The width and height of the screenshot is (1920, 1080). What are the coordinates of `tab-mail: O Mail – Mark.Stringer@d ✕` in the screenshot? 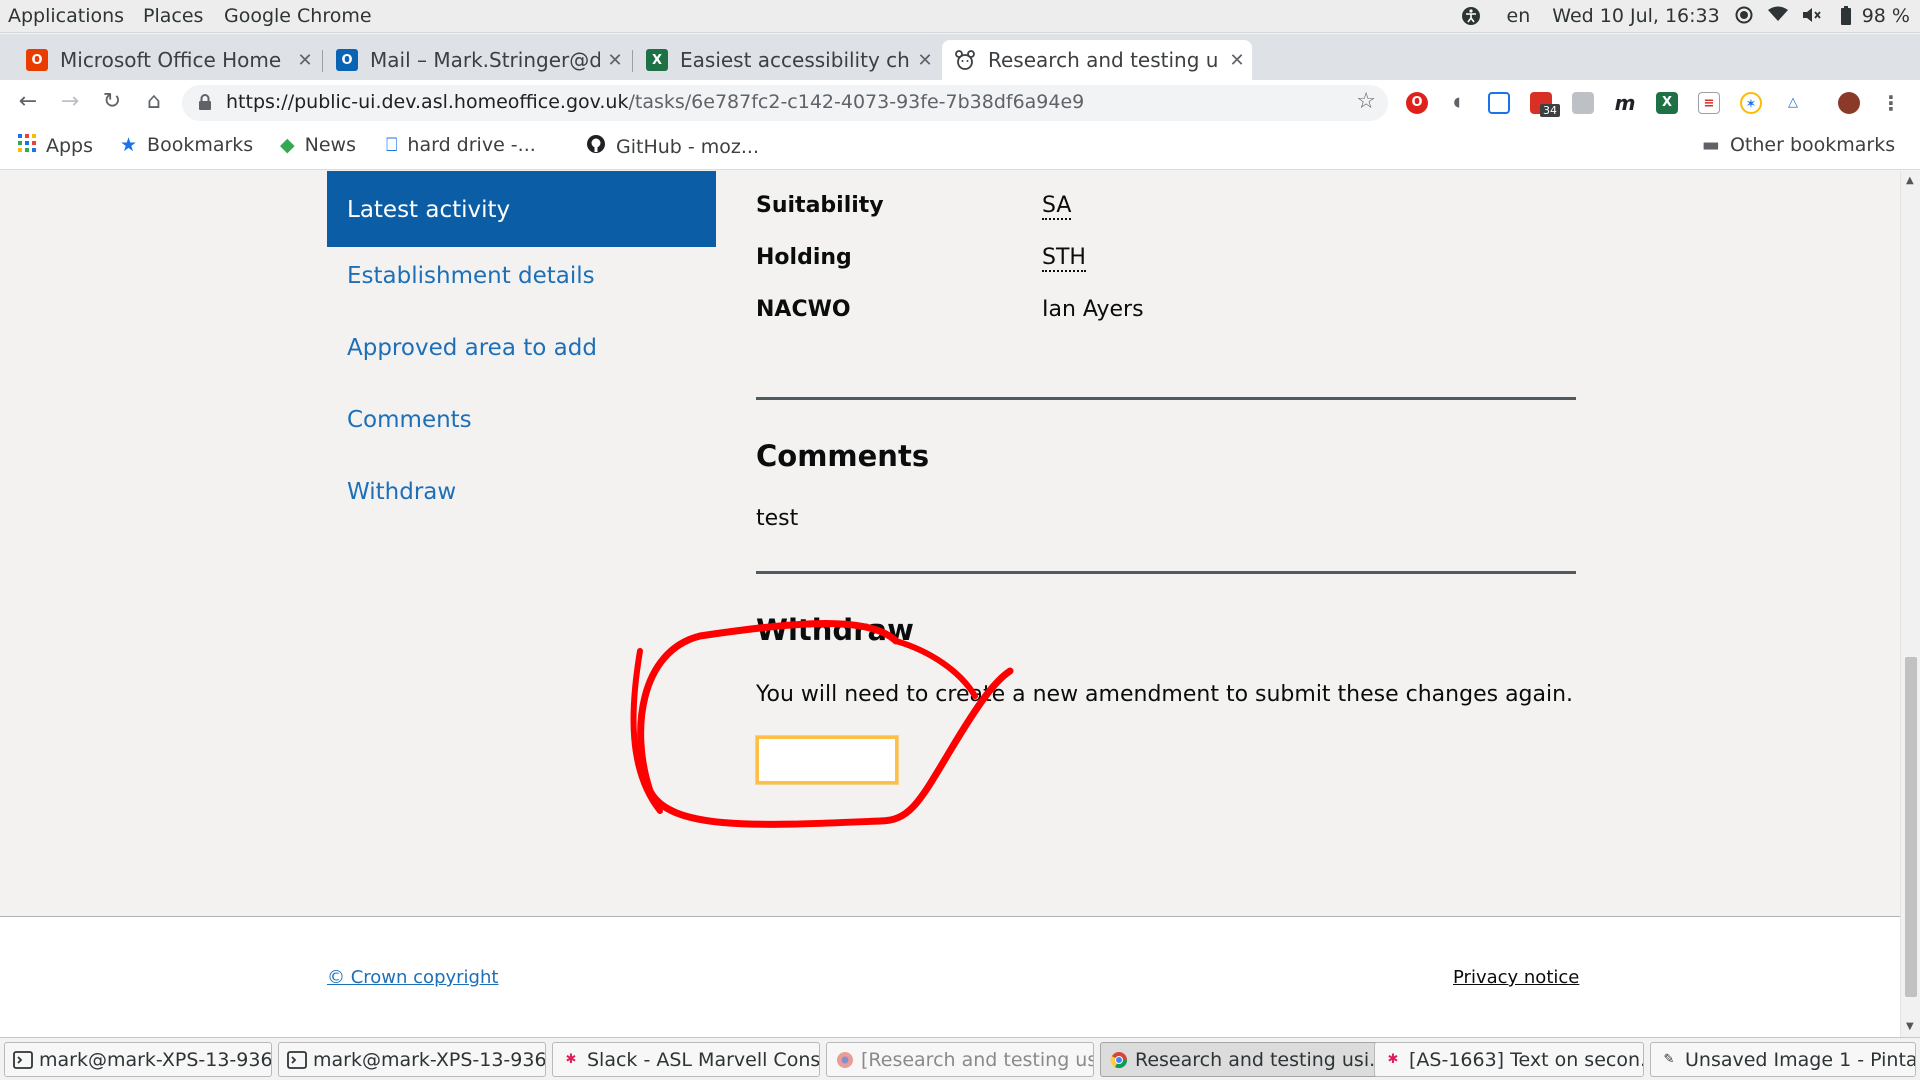 It's located at (477, 60).